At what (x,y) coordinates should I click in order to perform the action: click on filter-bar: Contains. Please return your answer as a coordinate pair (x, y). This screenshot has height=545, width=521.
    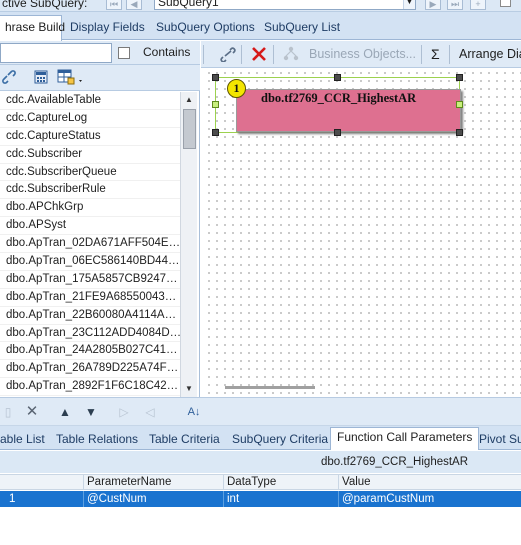
    Looking at the image, I should click on (100, 53).